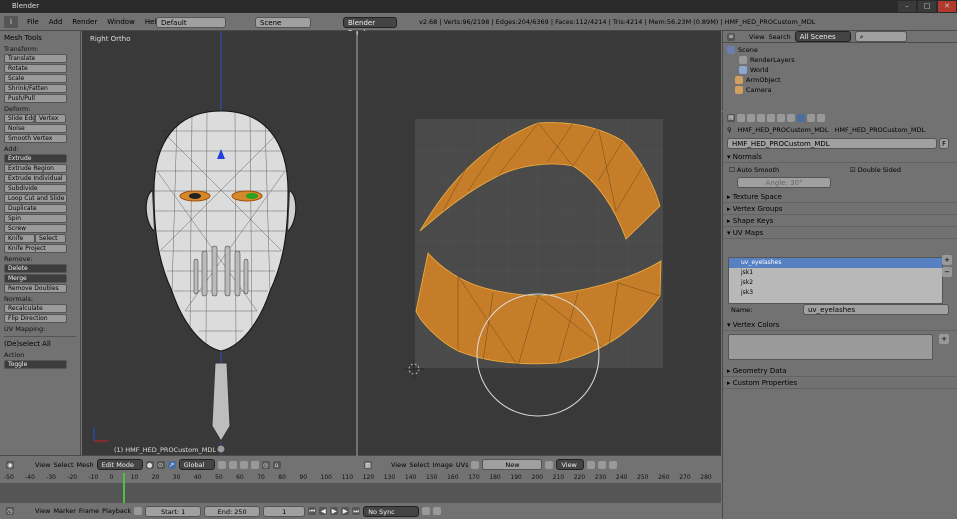 The width and height of the screenshot is (957, 519). I want to click on push-pull-button: Push/Pull, so click(35, 98).